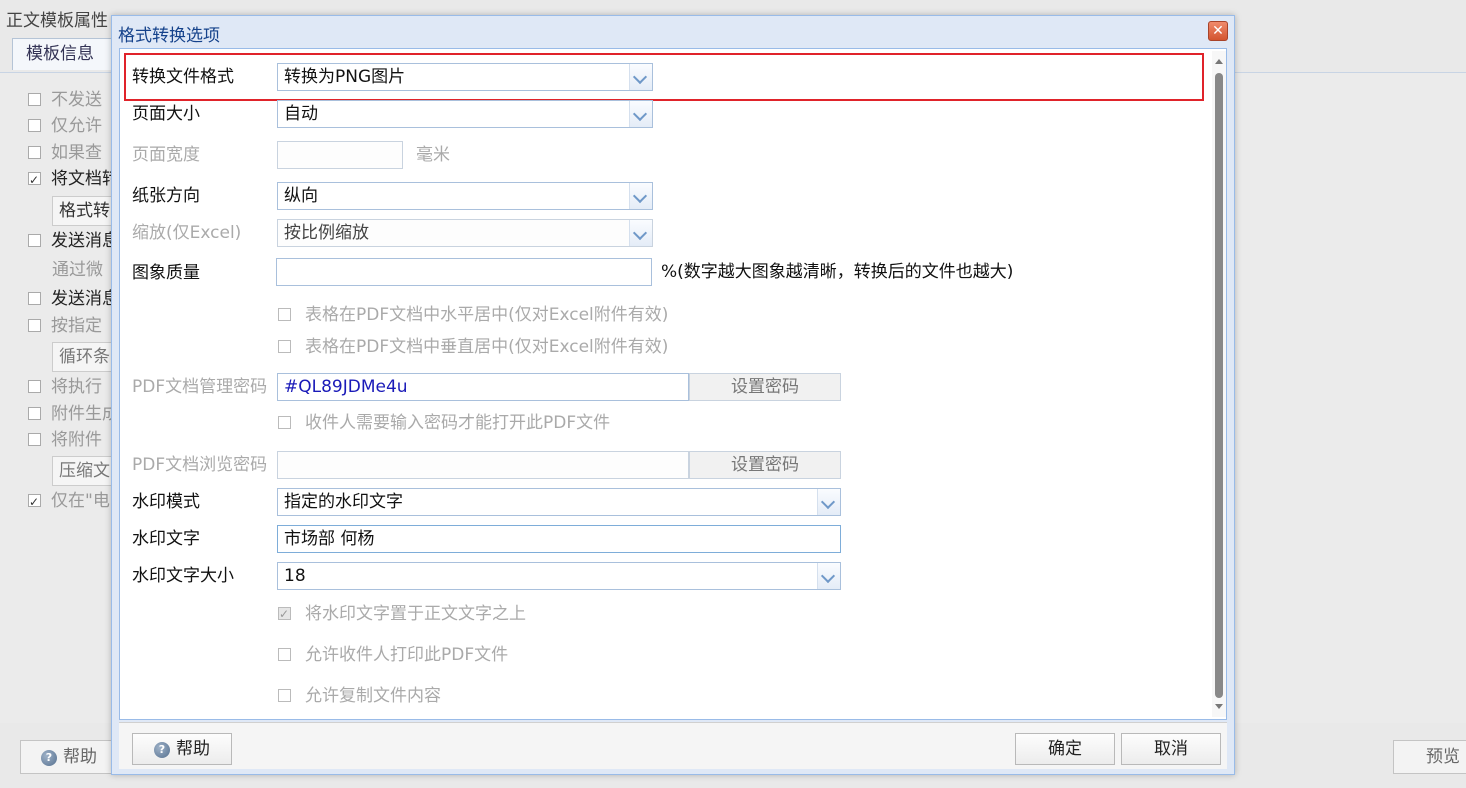 The width and height of the screenshot is (1466, 788). Describe the element at coordinates (182, 749) in the screenshot. I see `help-button: ? 帮助` at that location.